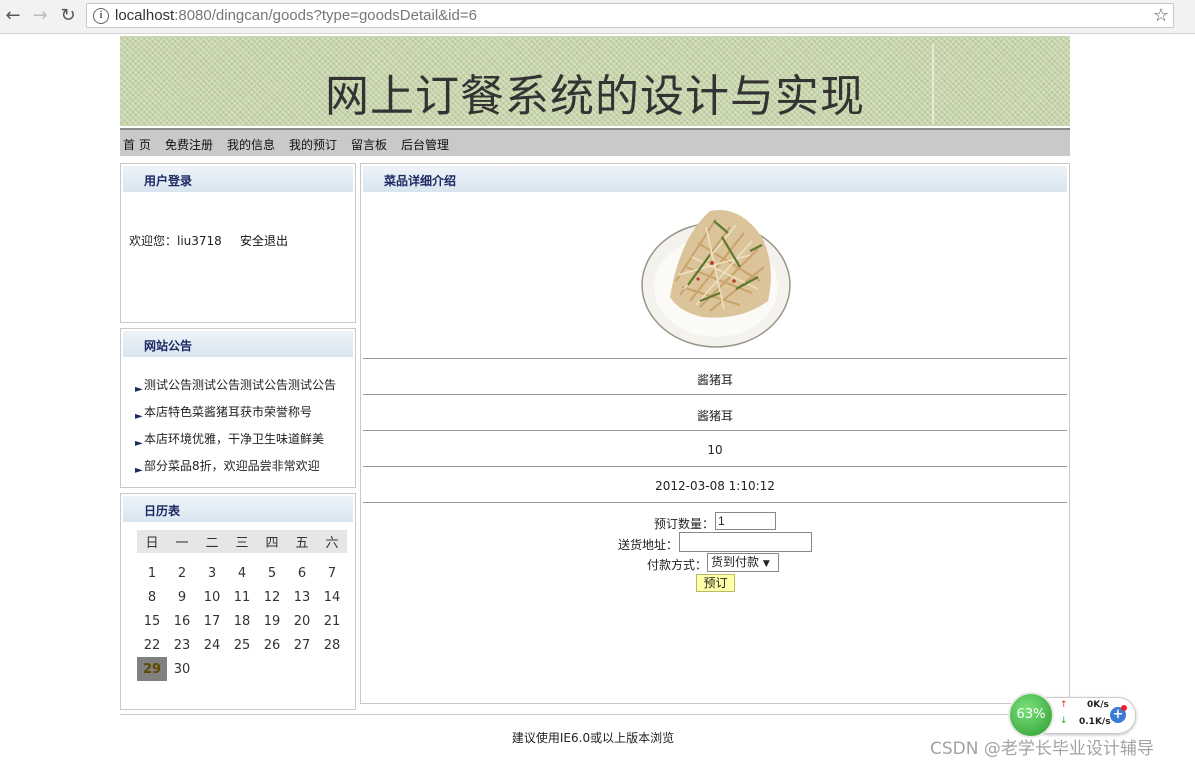  What do you see at coordinates (234, 439) in the screenshot?
I see `notice-item-text: 本店环境优雅，干净卫生味道鲜美` at bounding box center [234, 439].